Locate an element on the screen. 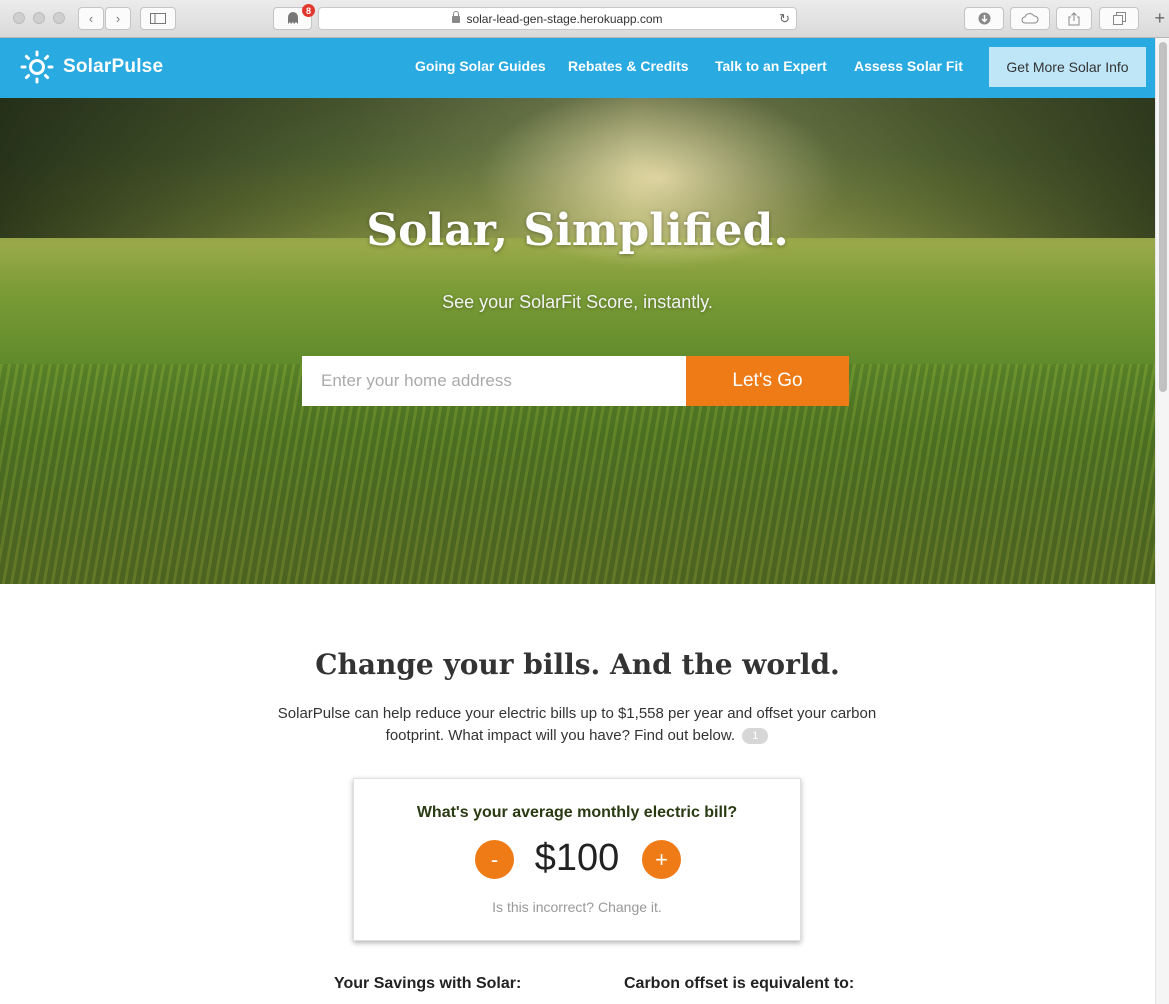  sidebar-toggle-button is located at coordinates (158, 18).